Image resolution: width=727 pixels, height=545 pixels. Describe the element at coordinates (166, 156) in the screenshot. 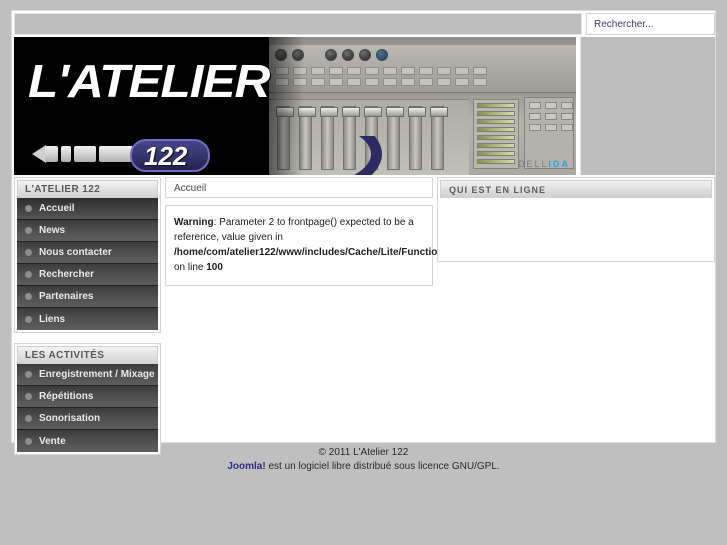

I see `site-logo-number: 122` at that location.